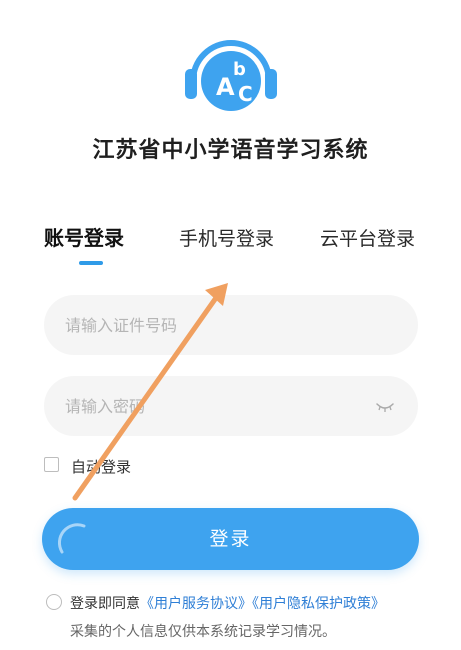 This screenshot has width=461, height=650. I want to click on service-agreement-link: 《用户服务协议》, so click(196, 604).